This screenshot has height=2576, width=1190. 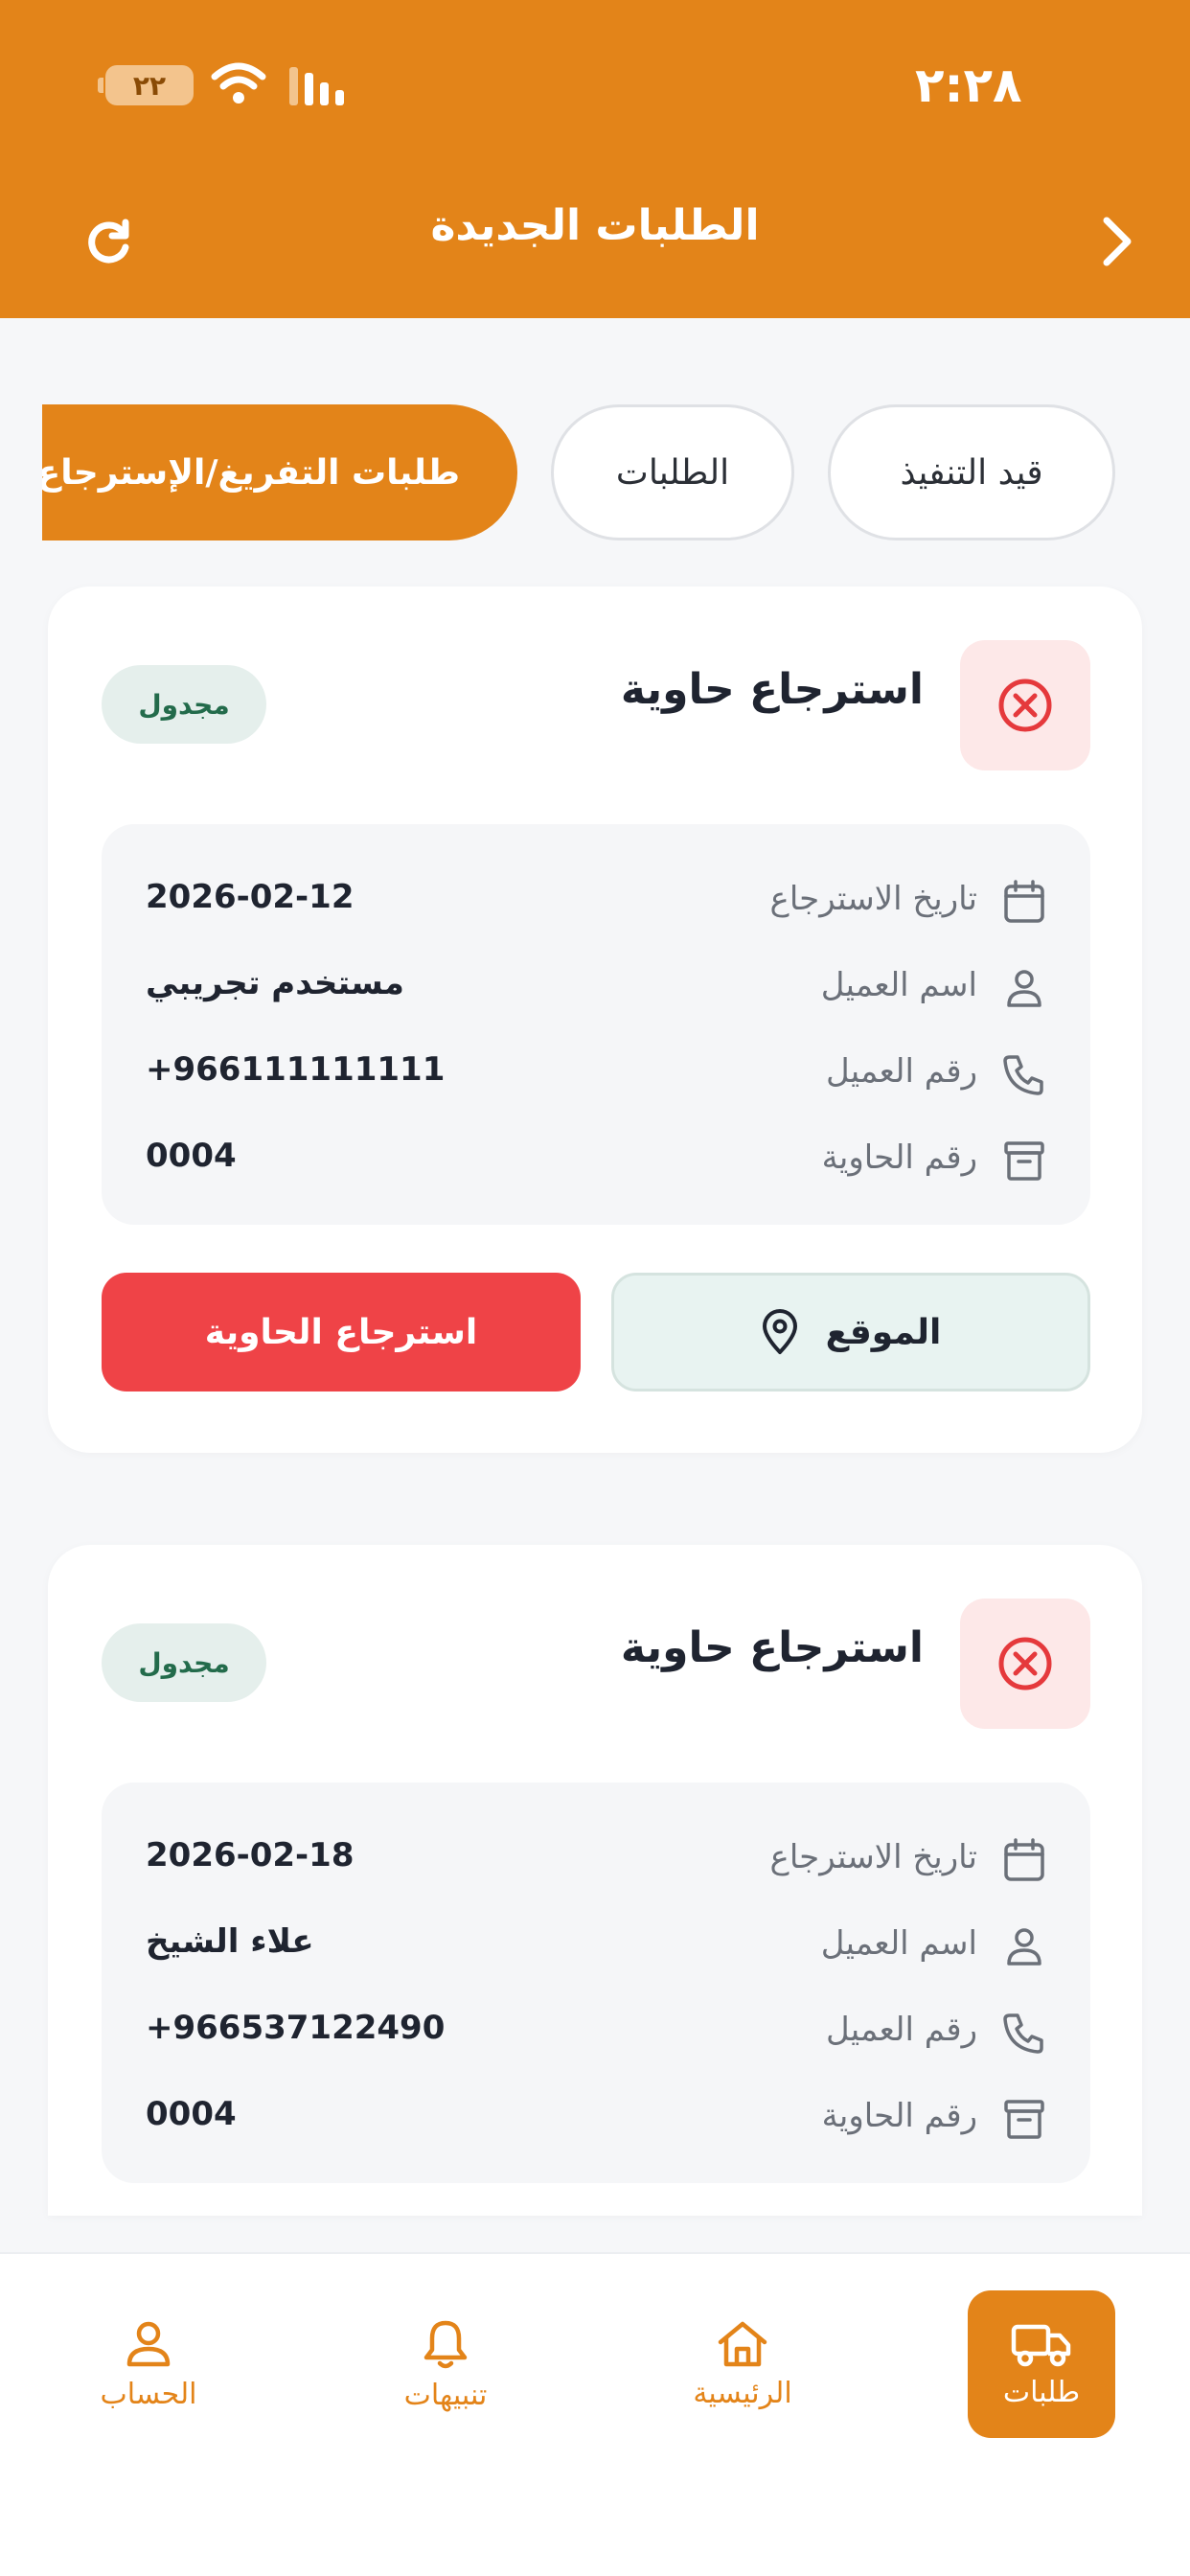 I want to click on truck-icon, so click(x=1041, y=2345).